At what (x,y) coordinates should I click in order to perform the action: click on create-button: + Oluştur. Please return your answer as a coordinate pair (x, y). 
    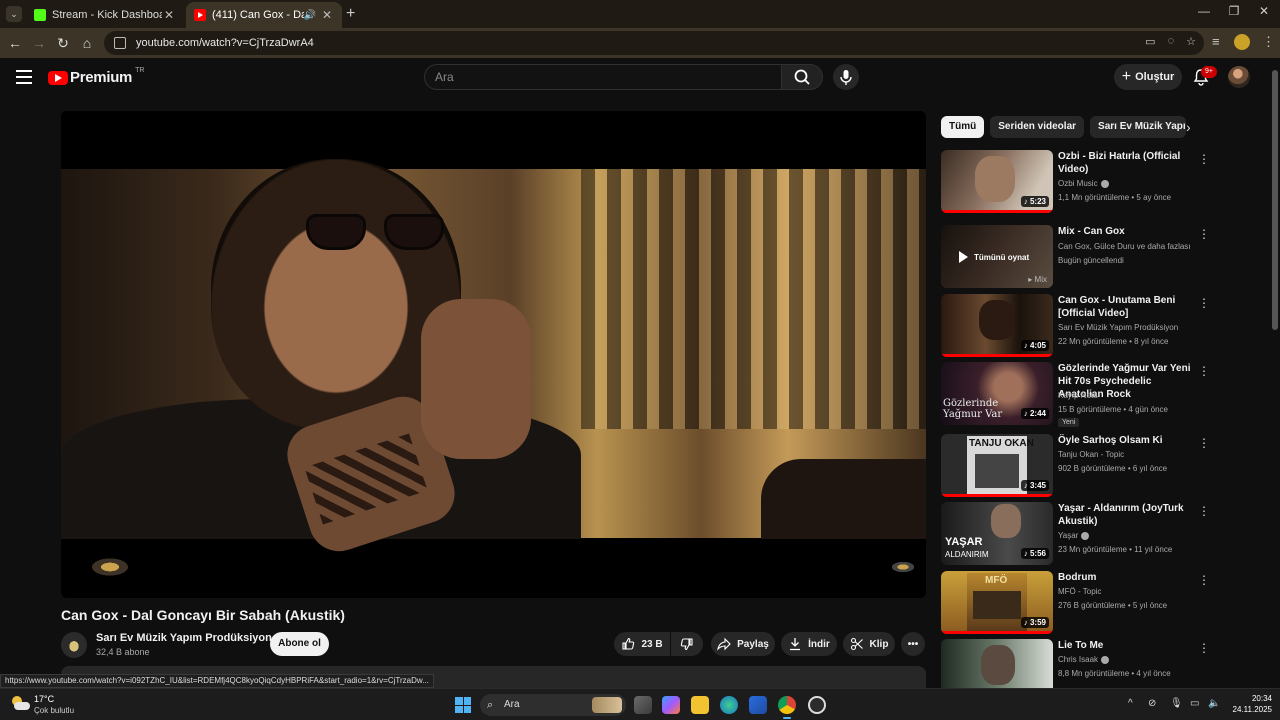
    Looking at the image, I should click on (1148, 77).